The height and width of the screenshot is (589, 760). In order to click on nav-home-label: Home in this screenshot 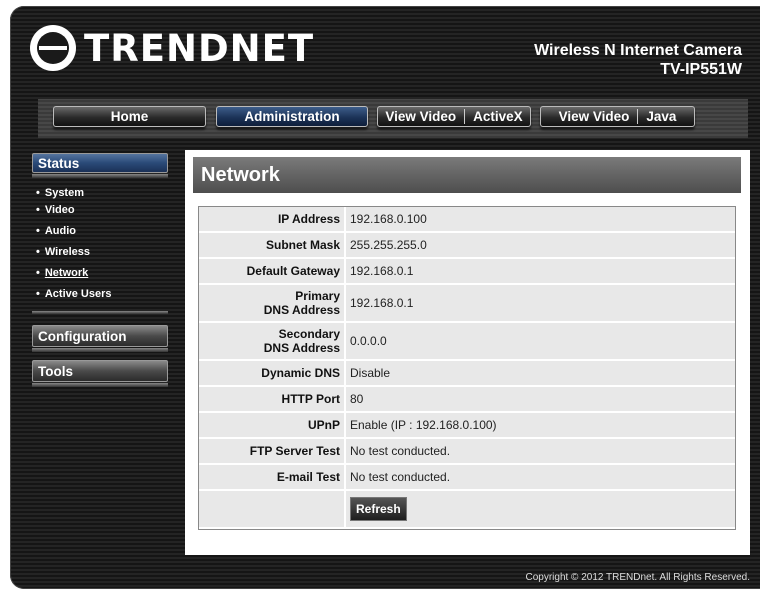, I will do `click(129, 116)`.